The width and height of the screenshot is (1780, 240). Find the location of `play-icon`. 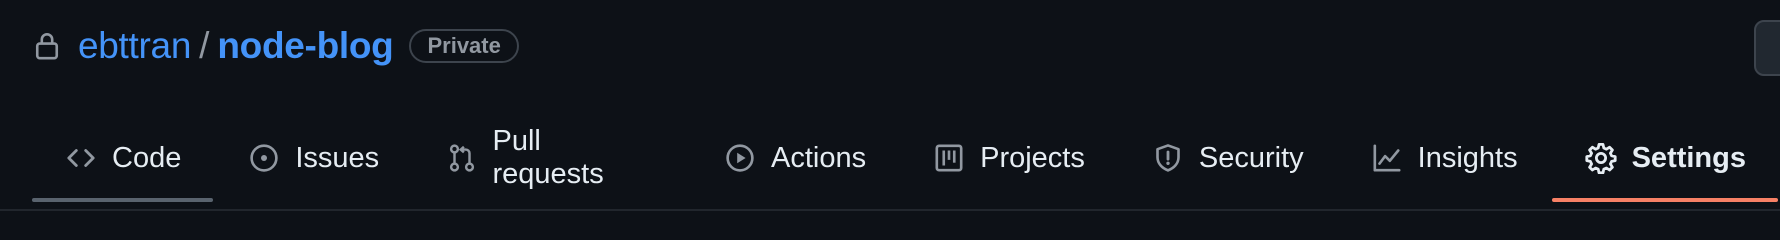

play-icon is located at coordinates (740, 158).